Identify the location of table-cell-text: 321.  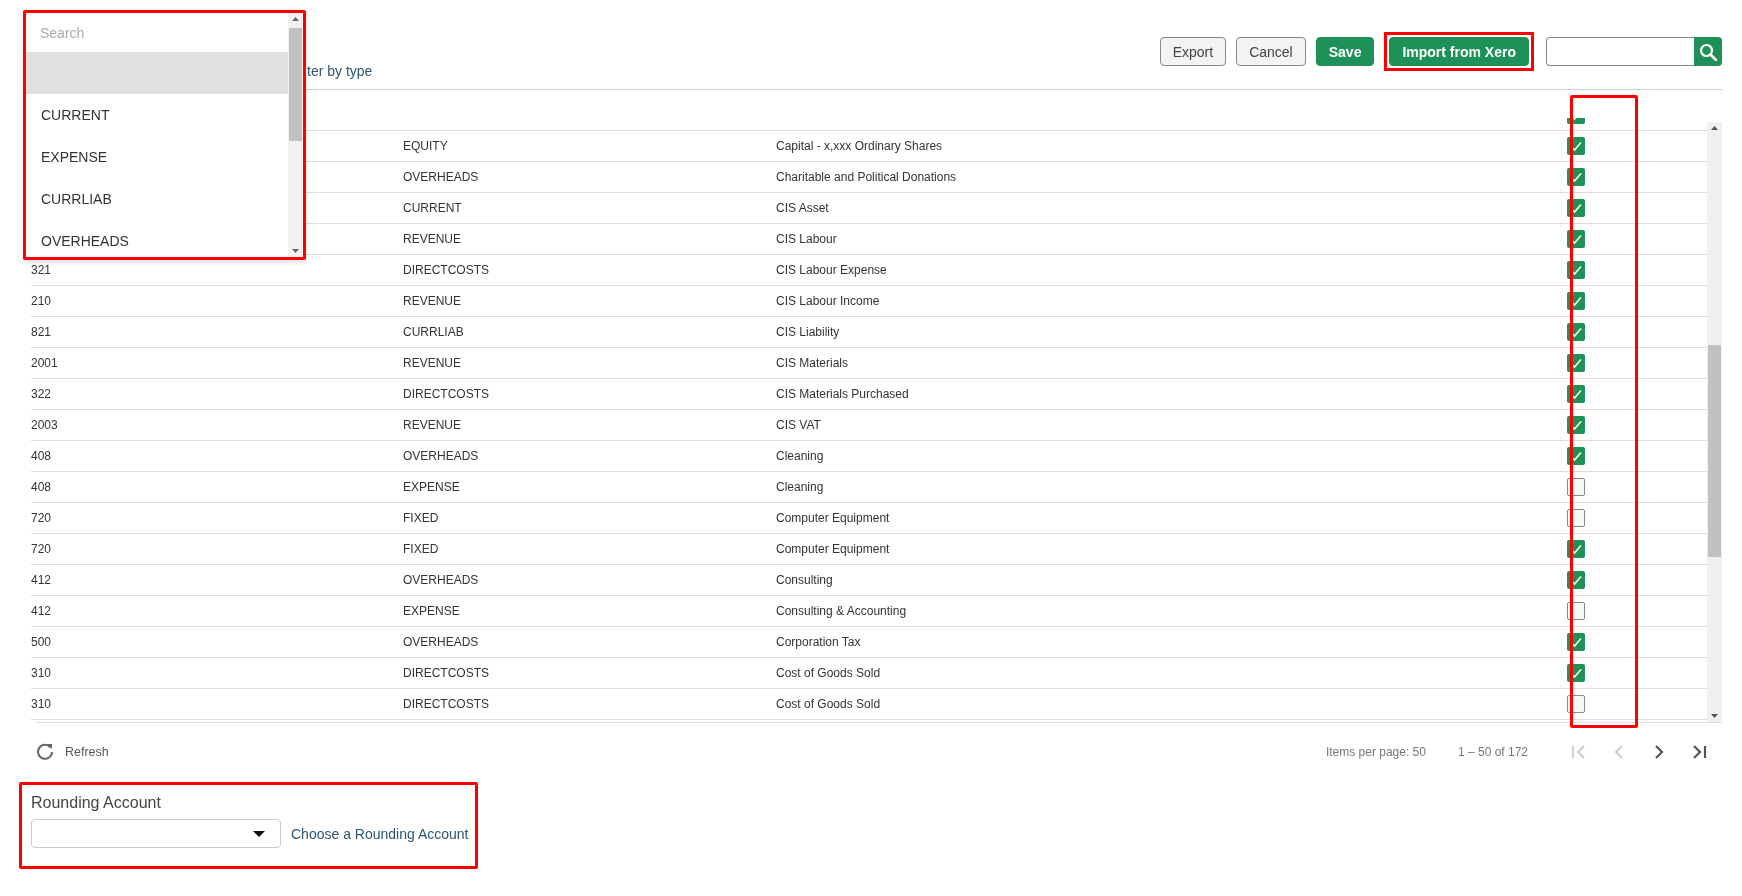
(42, 270).